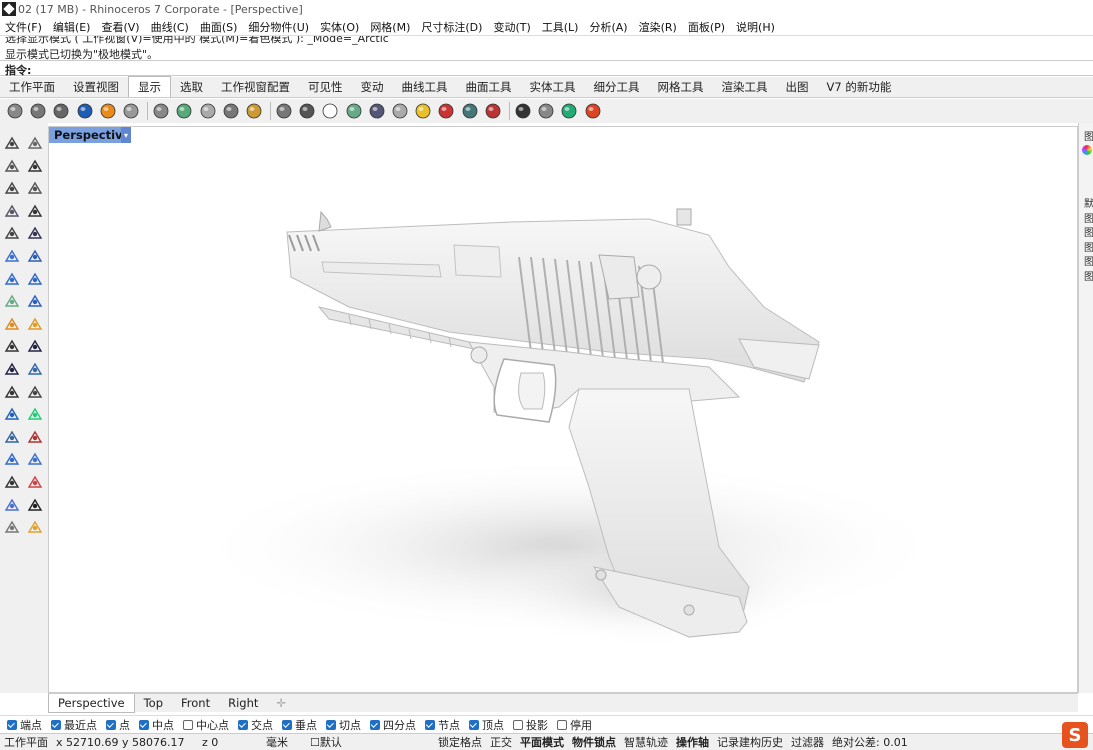  Describe the element at coordinates (546, 68) in the screenshot. I see `command-line: 指令:` at that location.